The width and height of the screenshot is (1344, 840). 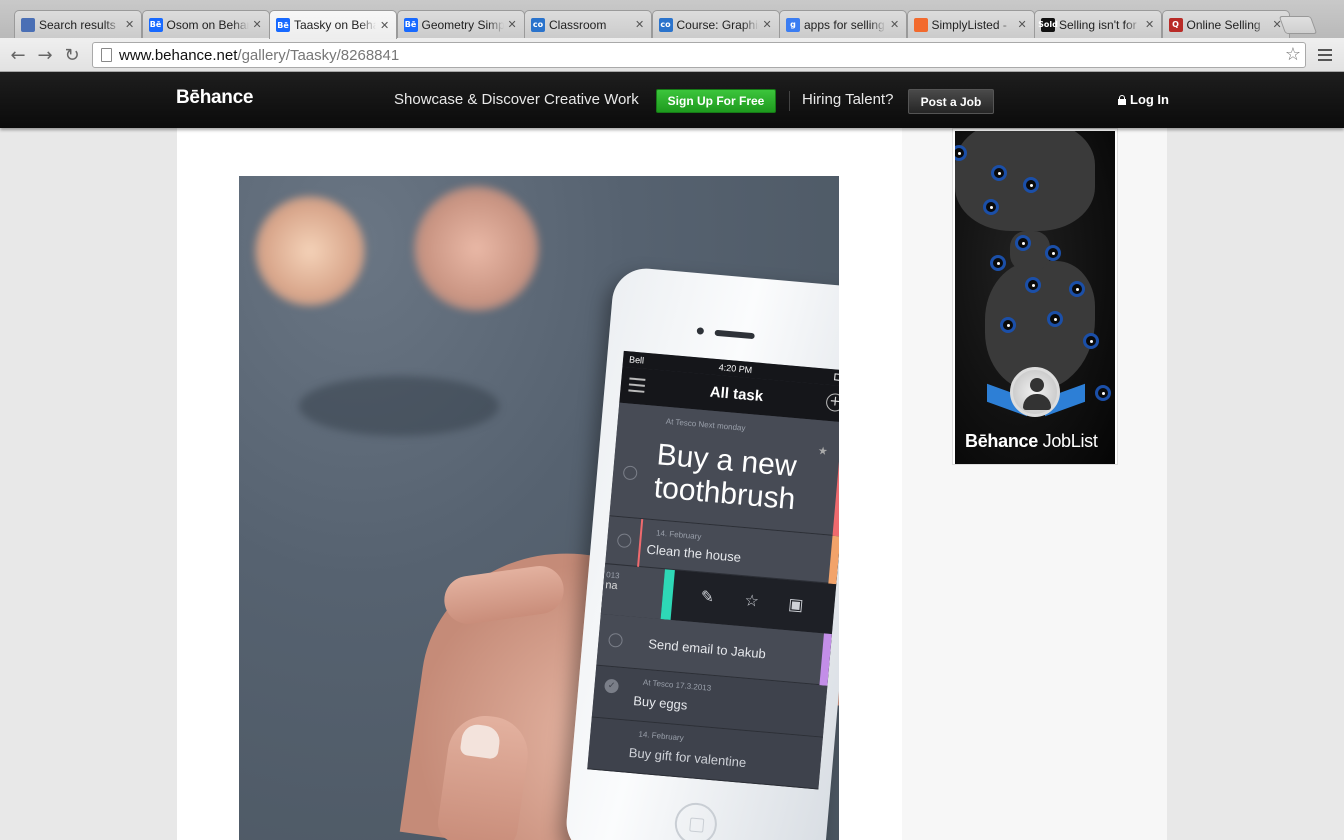 I want to click on browser-tab: BēOsom on Behance ✕, so click(x=205, y=24).